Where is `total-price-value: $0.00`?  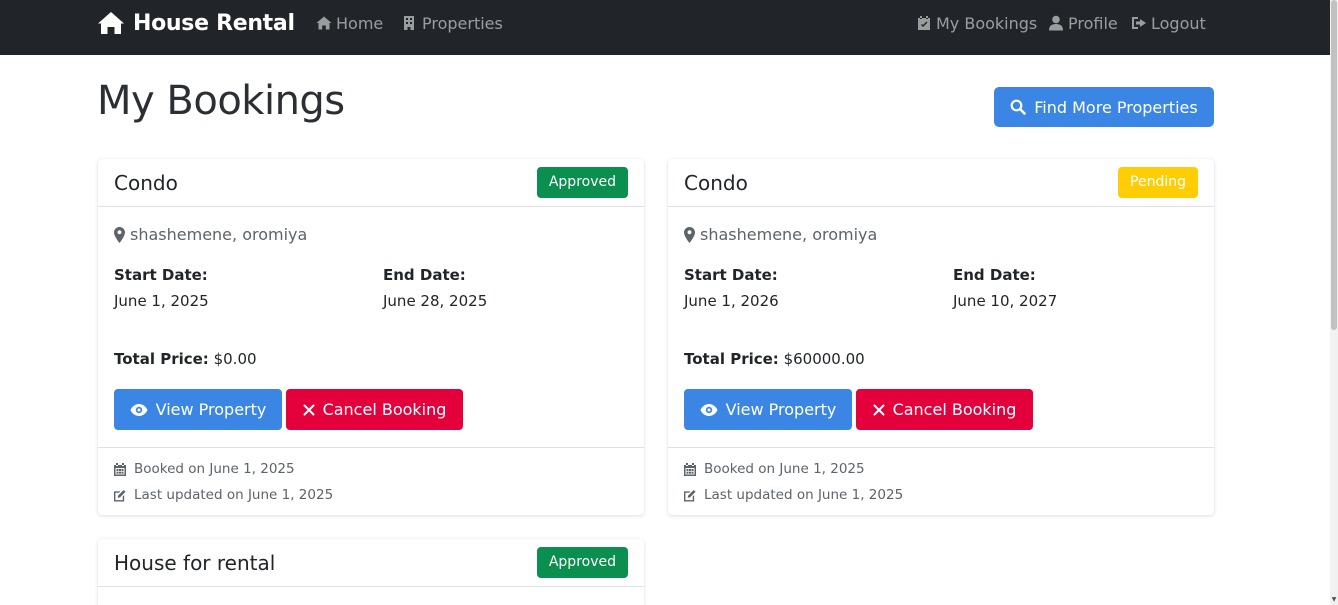 total-price-value: $0.00 is located at coordinates (235, 359).